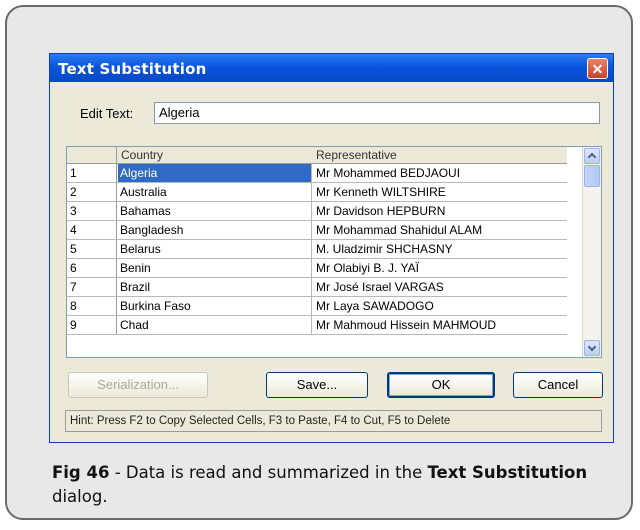 The height and width of the screenshot is (530, 640). I want to click on representative-cell: M. Uladzimir SHCHASNY, so click(441, 249).